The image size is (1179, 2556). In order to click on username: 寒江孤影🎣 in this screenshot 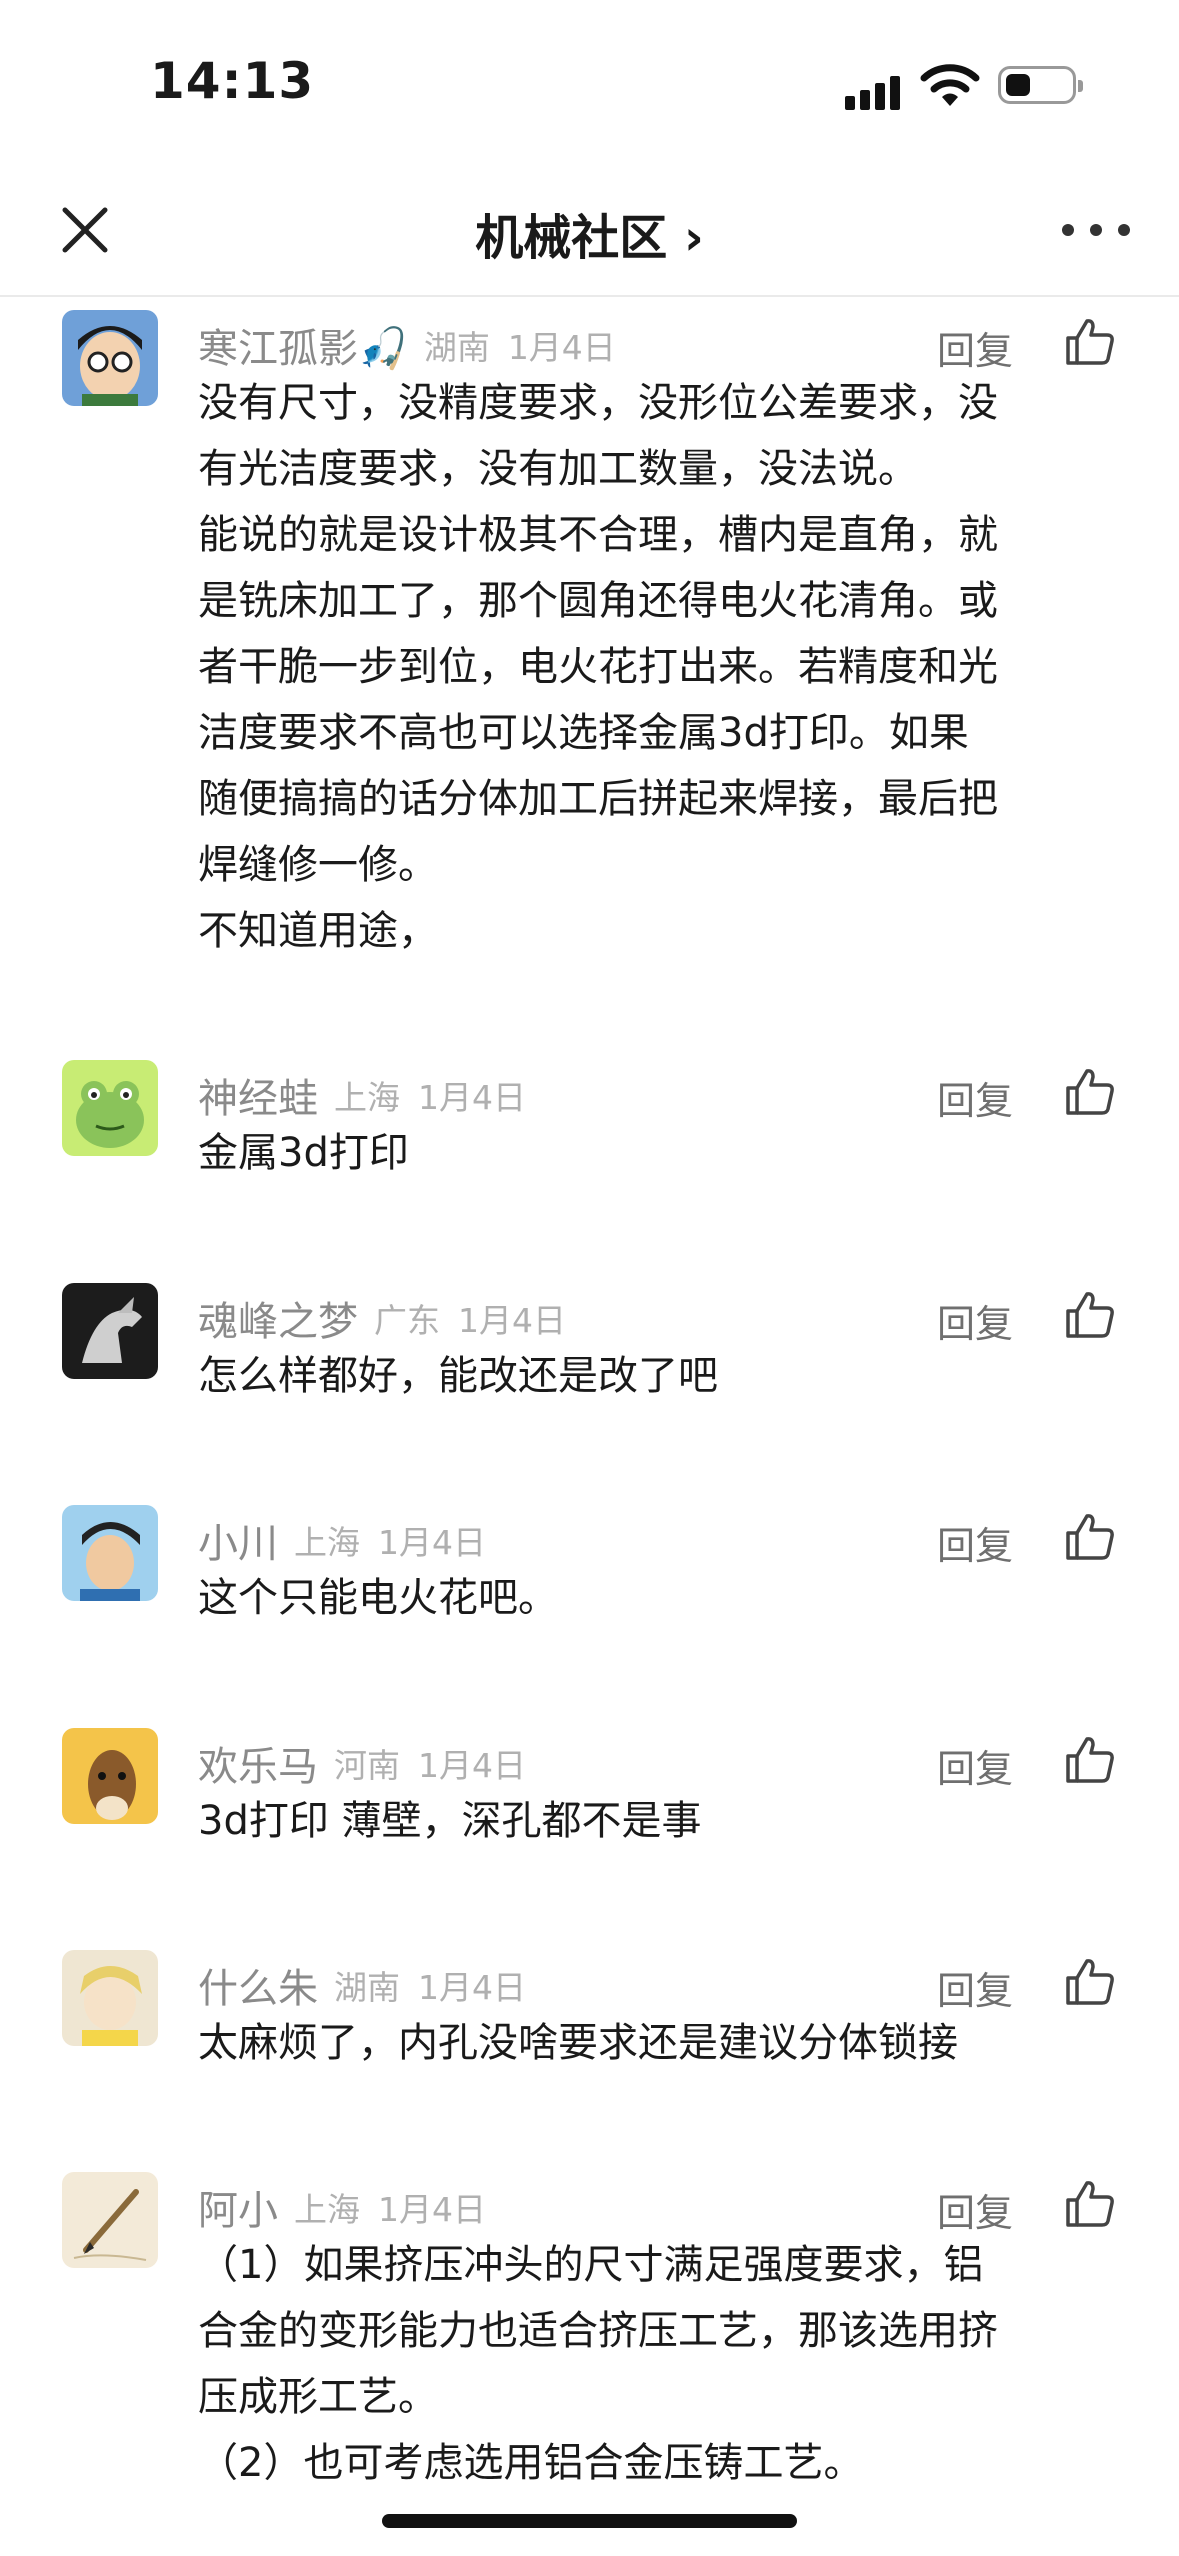, I will do `click(303, 345)`.